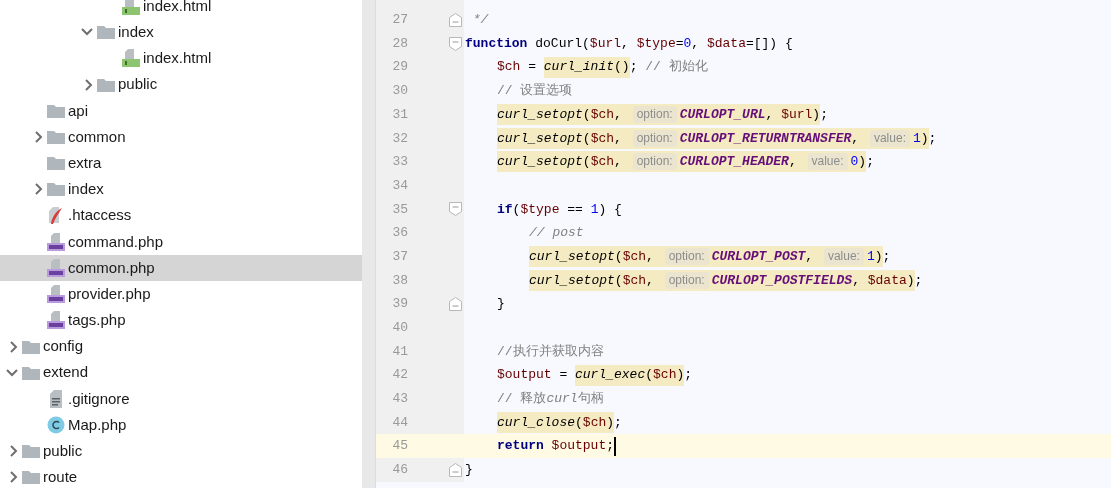 This screenshot has height=488, width=1111. Describe the element at coordinates (559, 209) in the screenshot. I see `code-line: if($type == 1) {` at that location.